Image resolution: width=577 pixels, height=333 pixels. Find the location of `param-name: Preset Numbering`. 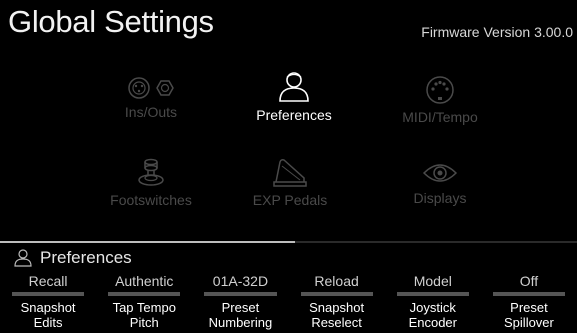

param-name: Preset Numbering is located at coordinates (240, 315).